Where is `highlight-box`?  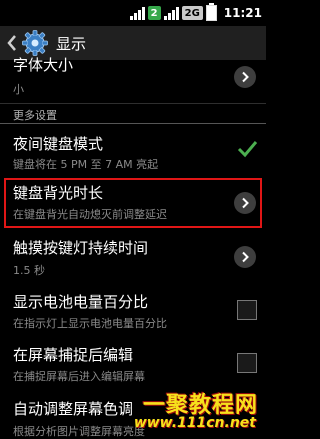 highlight-box is located at coordinates (133, 203).